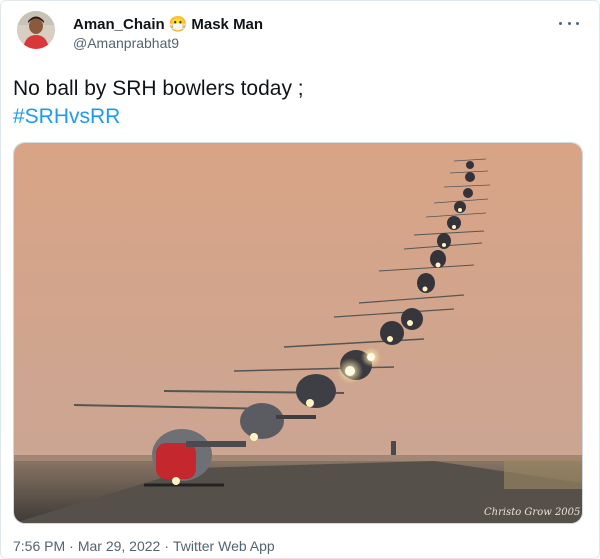 The height and width of the screenshot is (559, 600). I want to click on author-name: Aman_Chain 😷 Mask Man, so click(168, 24).